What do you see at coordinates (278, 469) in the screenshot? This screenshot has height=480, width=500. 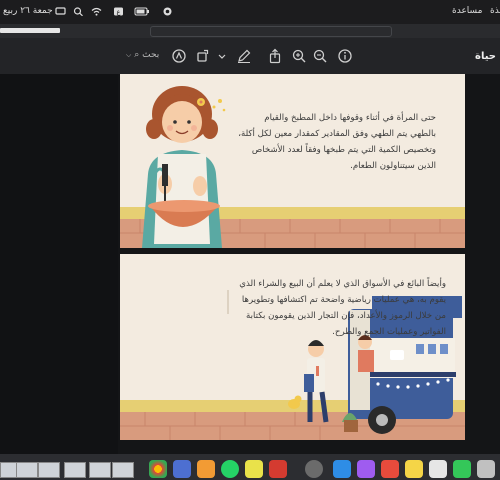 I see `powerpoint-icon` at bounding box center [278, 469].